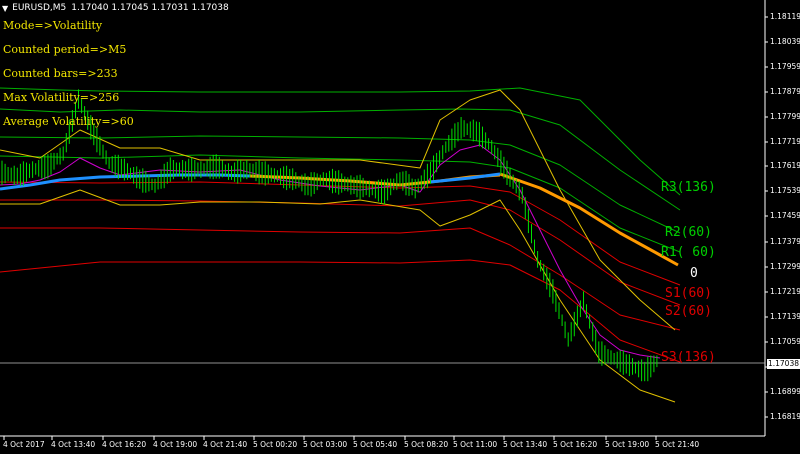  I want to click on price-tick-label: 1.17139, so click(785, 316).